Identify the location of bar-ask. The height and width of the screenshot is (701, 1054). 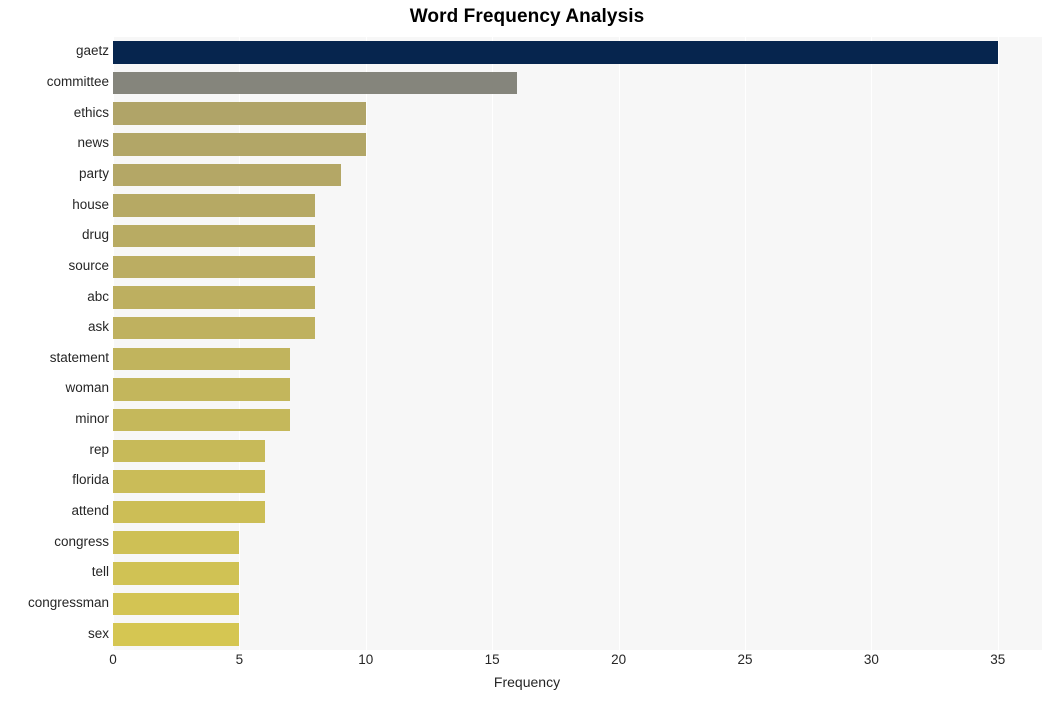
(214, 328).